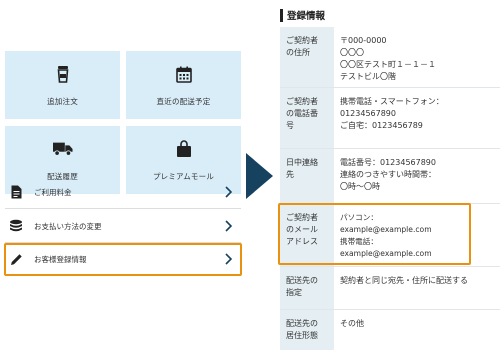 This screenshot has height=350, width=500. Describe the element at coordinates (392, 113) in the screenshot. I see `info-value: 携帯電話・スマートフォン： 01234567890 ご自宅：0123456789` at that location.